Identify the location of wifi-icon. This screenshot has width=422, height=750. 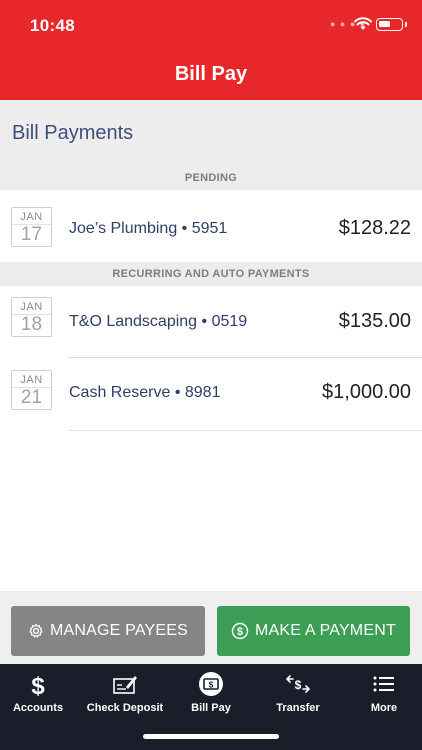
(363, 26).